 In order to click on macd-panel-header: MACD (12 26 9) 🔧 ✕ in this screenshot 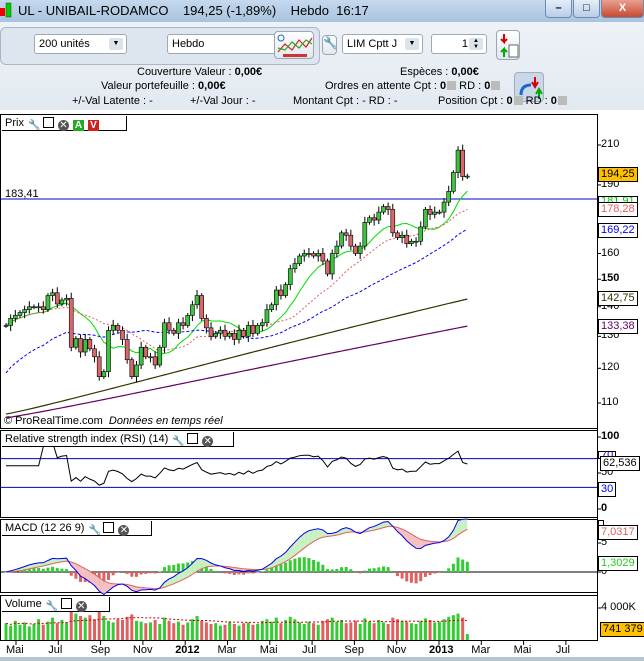, I will do `click(77, 528)`.